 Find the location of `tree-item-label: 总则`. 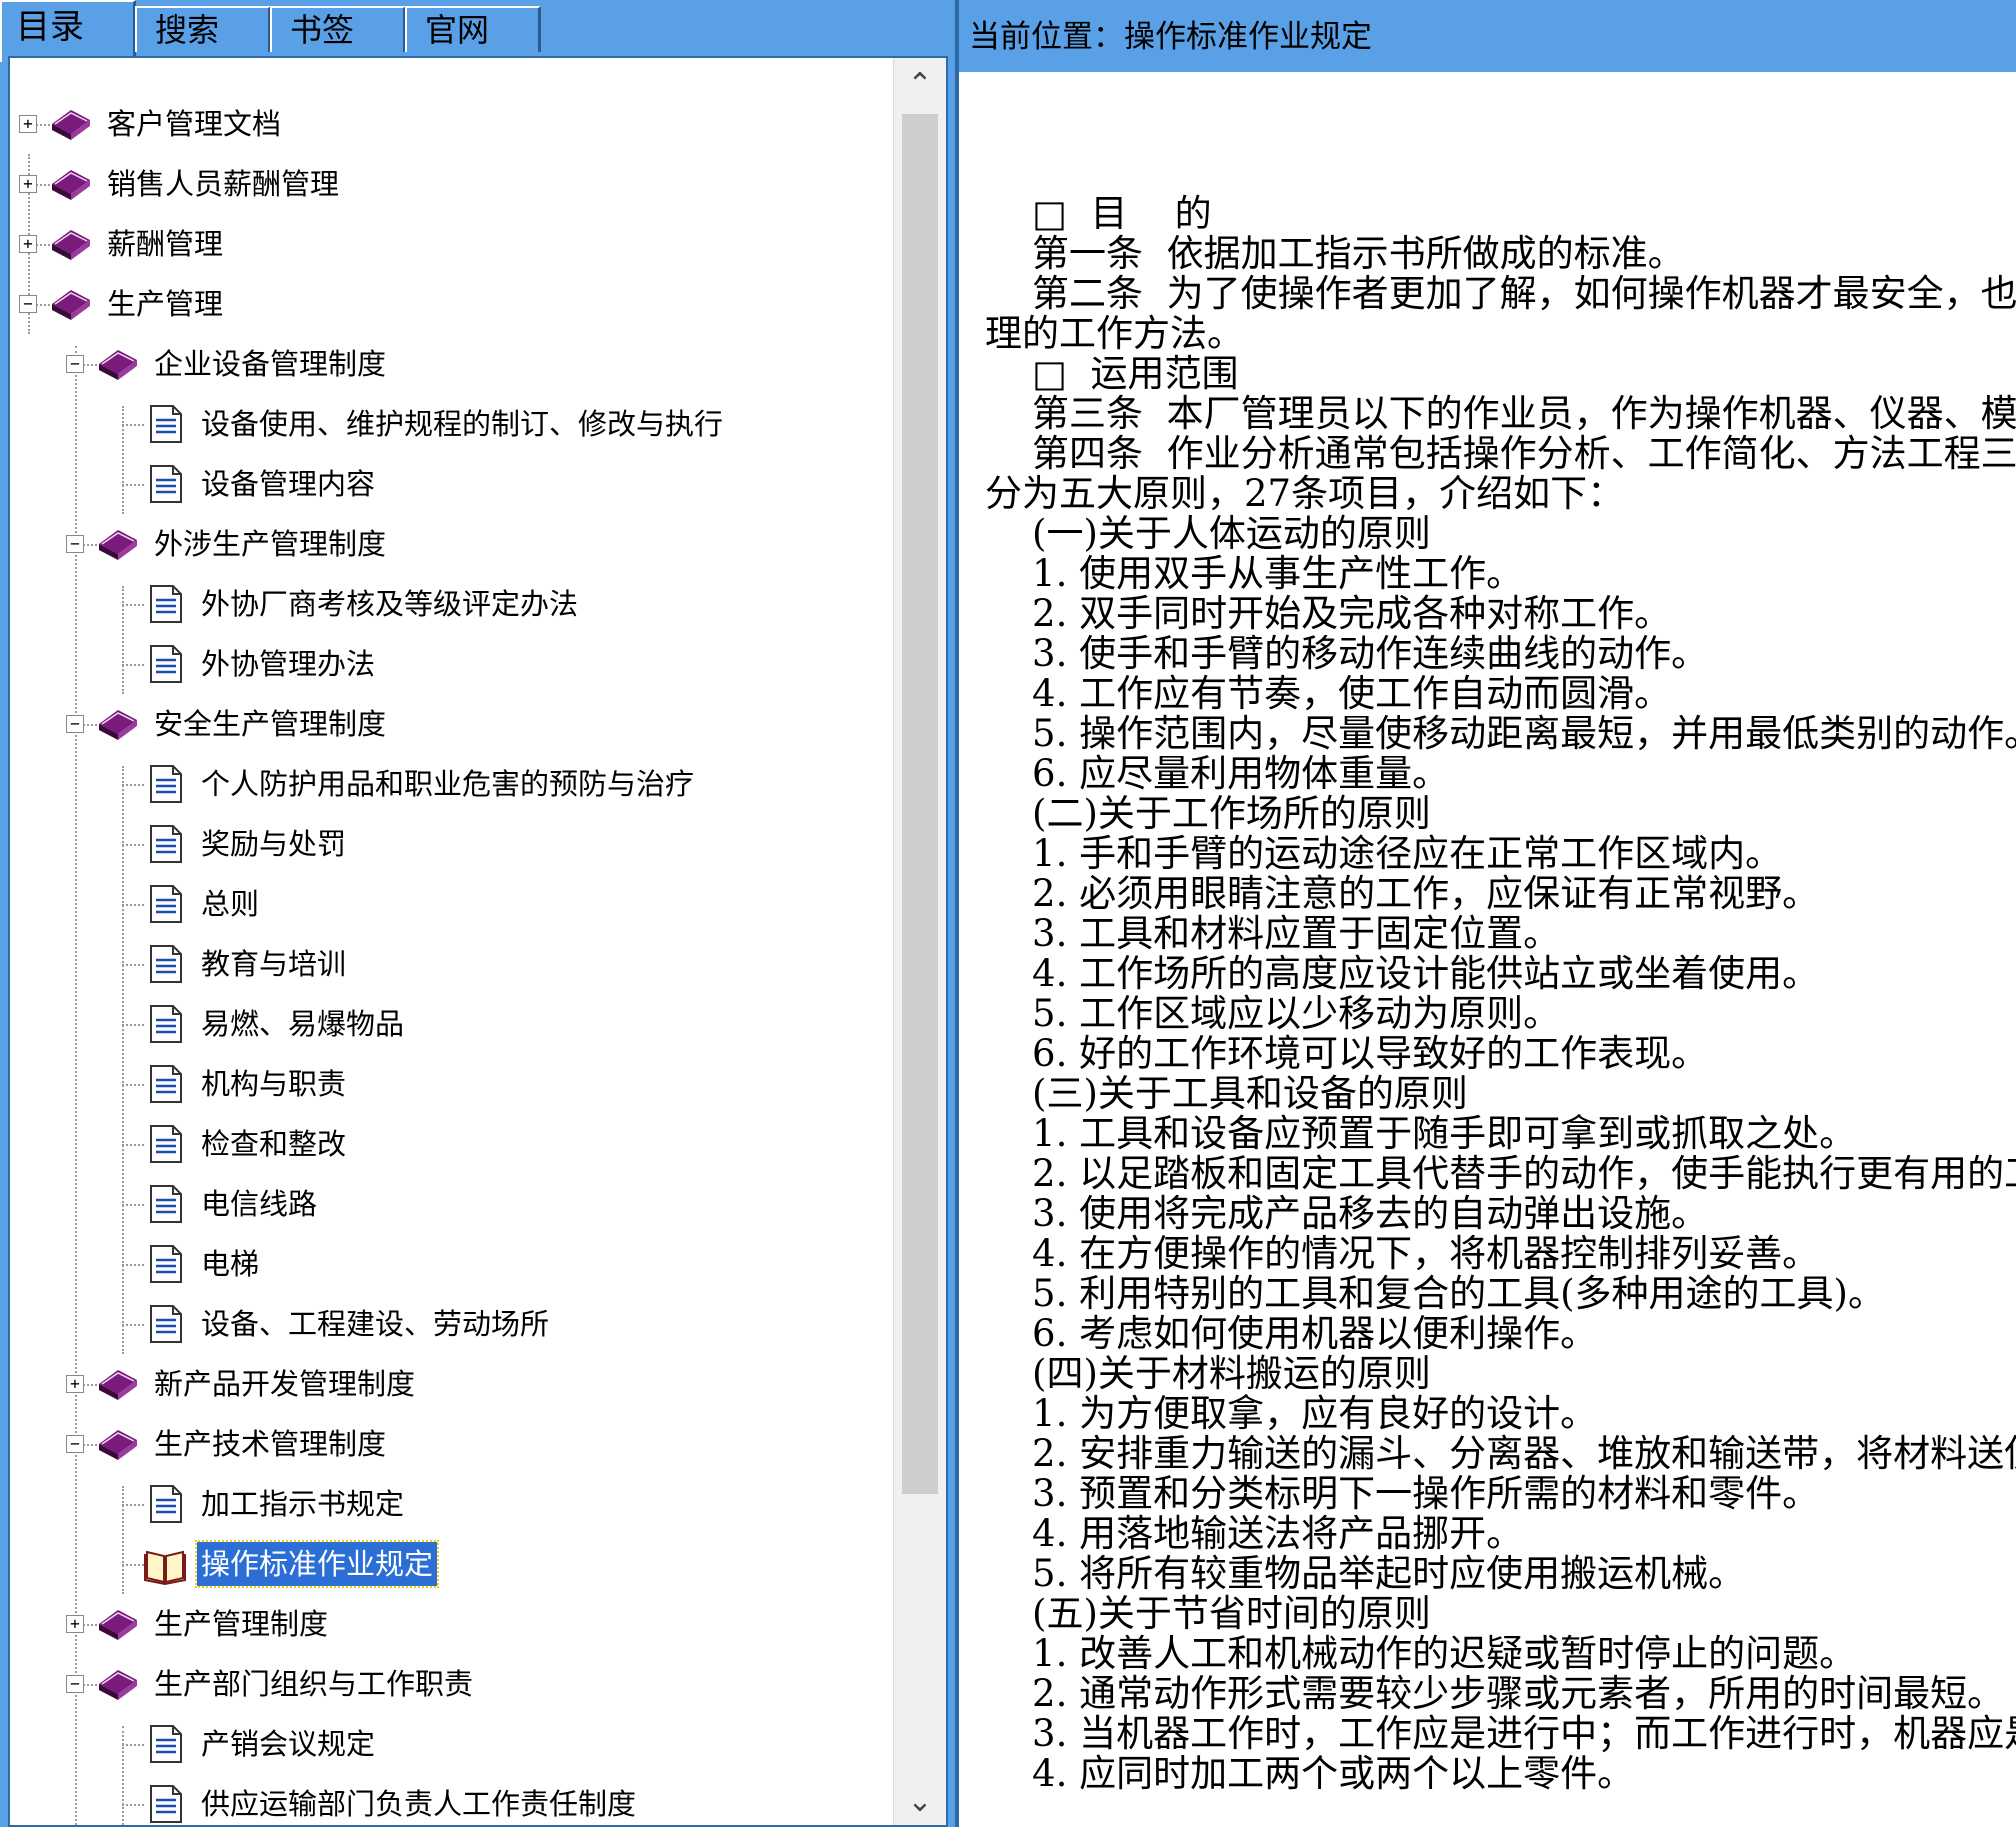

tree-item-label: 总则 is located at coordinates (230, 904).